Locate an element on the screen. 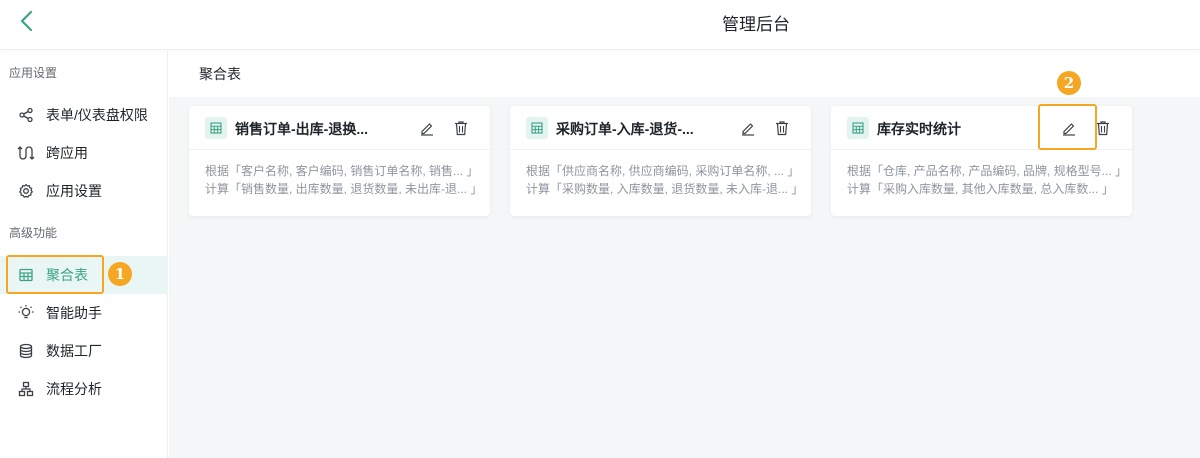 This screenshot has width=1200, height=458. sidebar-item-label: 应用设置 is located at coordinates (74, 191).